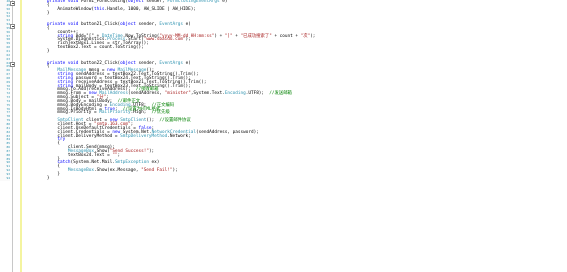 This screenshot has height=272, width=567. I want to click on code-token: "Send Fail!", so click(157, 171).